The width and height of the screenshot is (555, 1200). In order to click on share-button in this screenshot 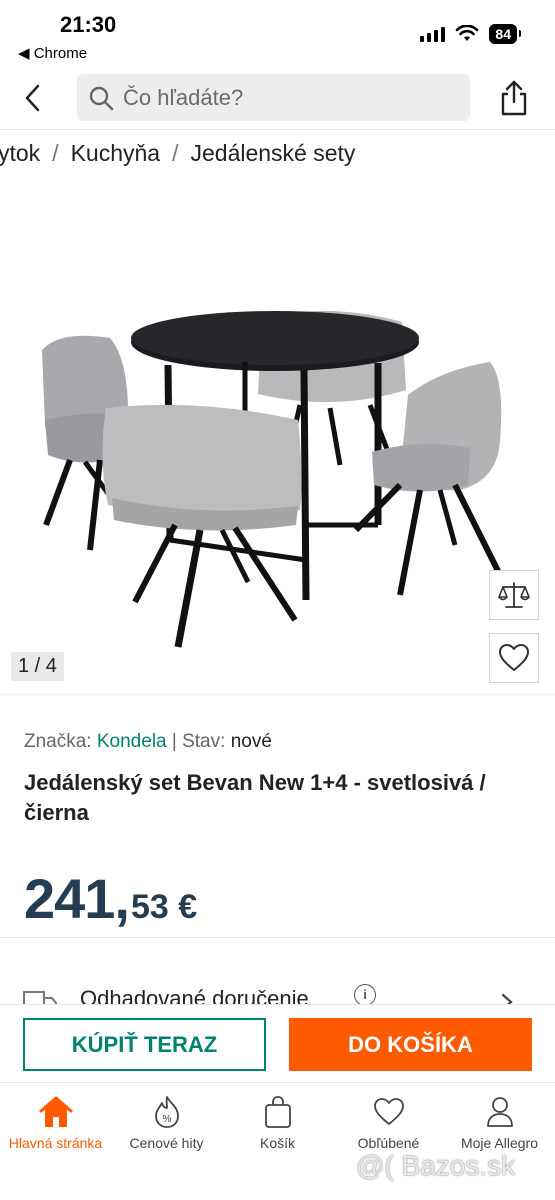, I will do `click(514, 98)`.